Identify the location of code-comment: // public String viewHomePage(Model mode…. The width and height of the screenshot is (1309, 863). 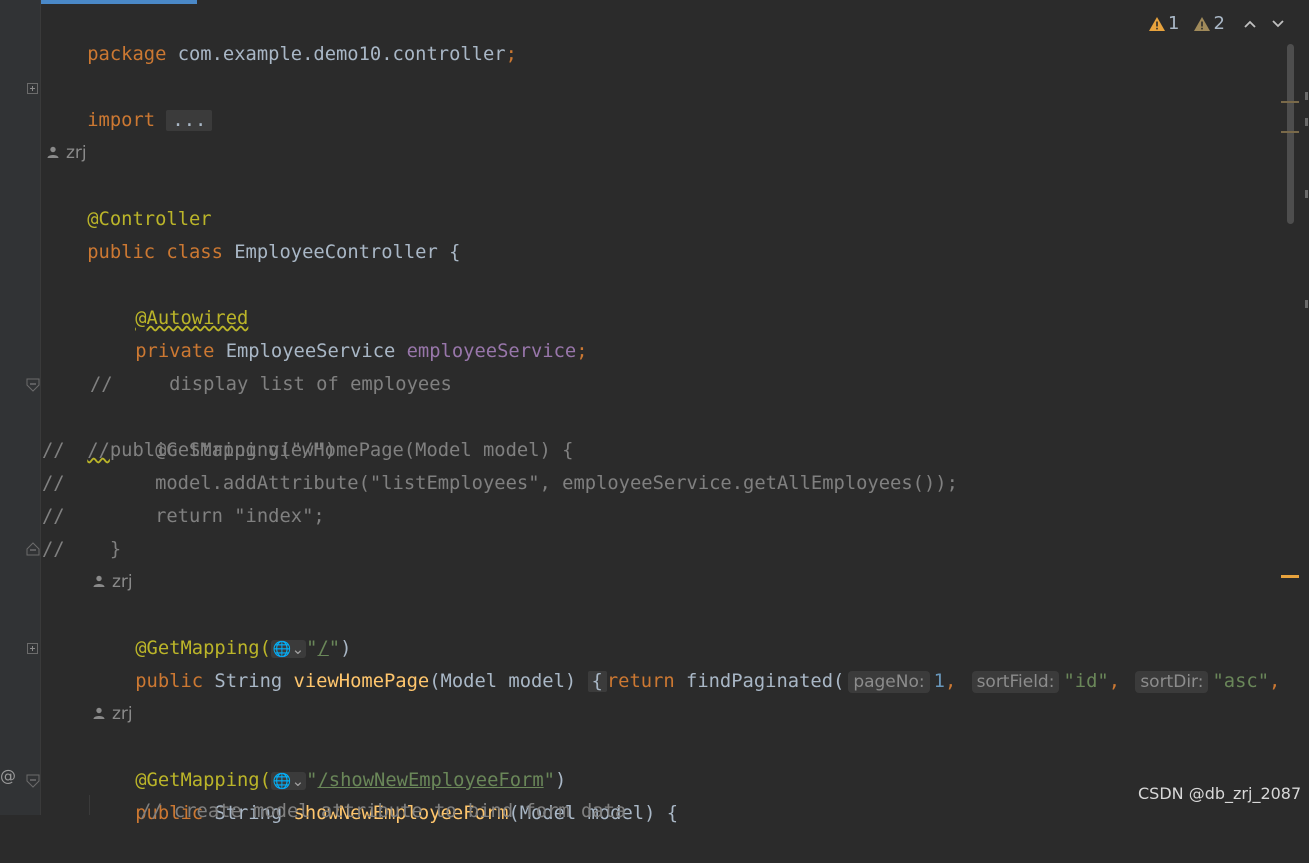
(308, 450).